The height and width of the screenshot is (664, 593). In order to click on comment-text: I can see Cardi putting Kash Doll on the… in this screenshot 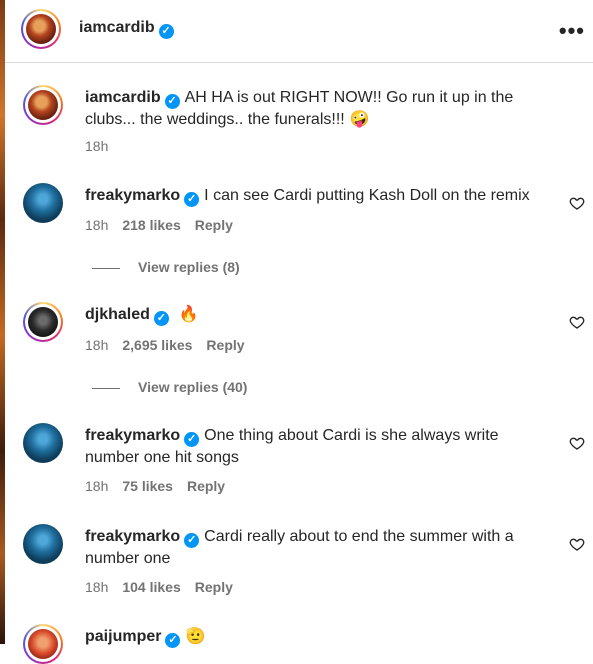, I will do `click(367, 195)`.